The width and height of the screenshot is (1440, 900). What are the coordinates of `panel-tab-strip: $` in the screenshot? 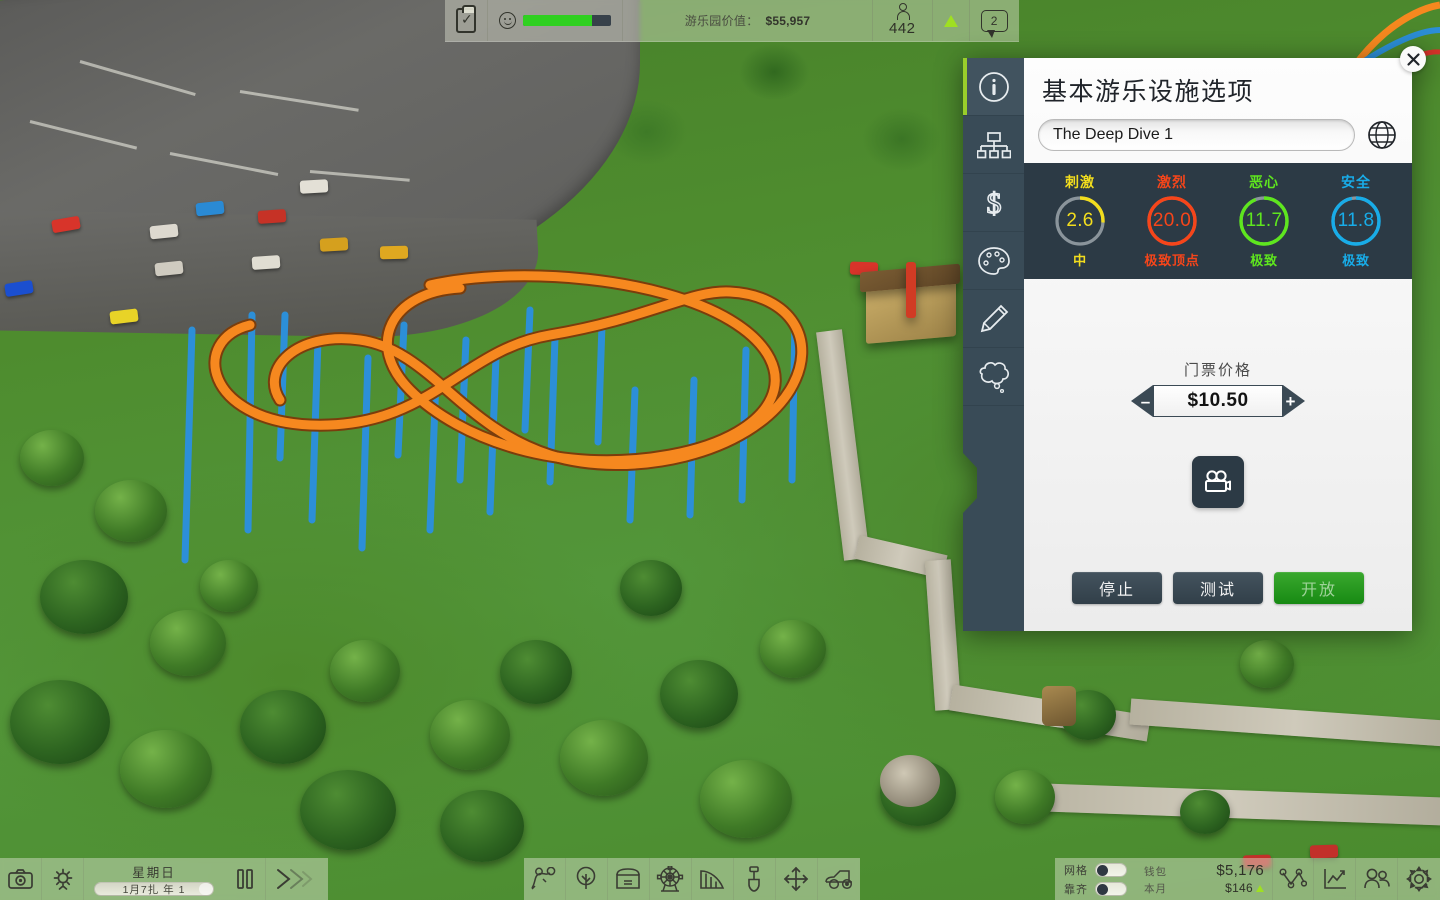 It's located at (993, 344).